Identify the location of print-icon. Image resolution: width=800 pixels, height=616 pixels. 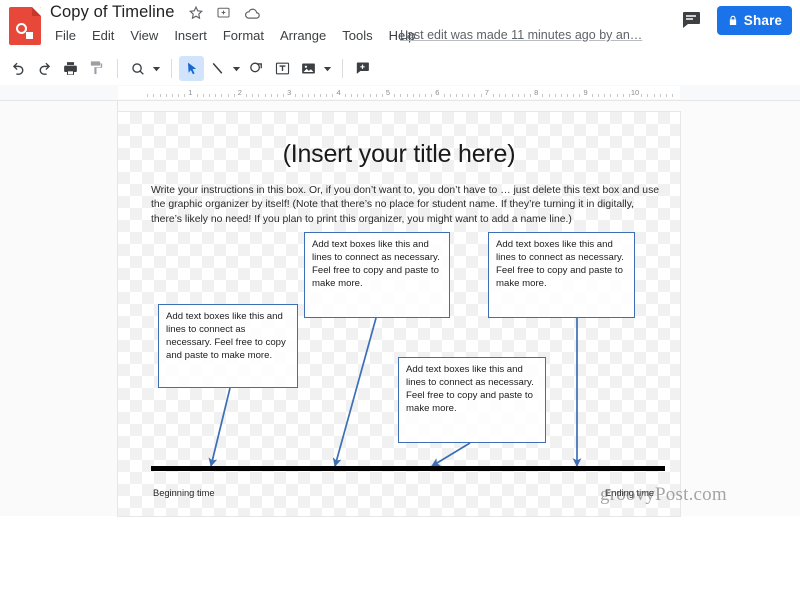
(70, 68).